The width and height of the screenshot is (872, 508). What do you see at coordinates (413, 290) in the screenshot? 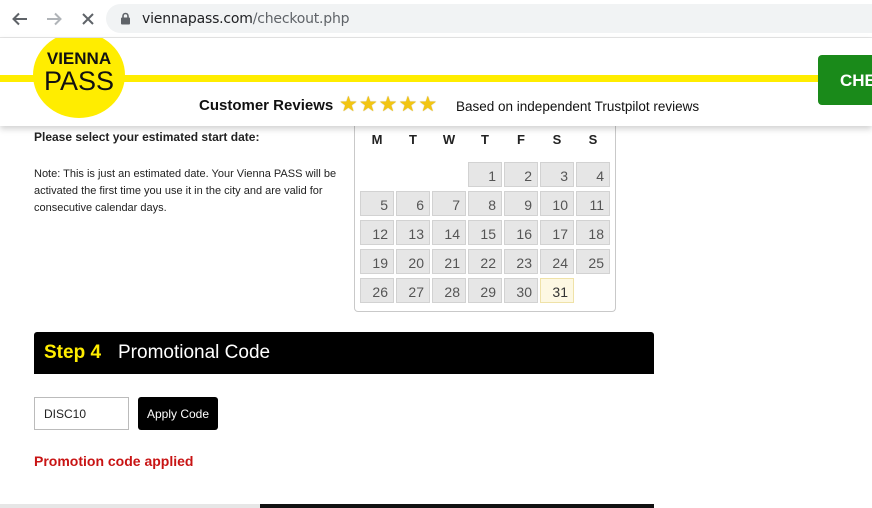
I see `calendar-day: 27` at bounding box center [413, 290].